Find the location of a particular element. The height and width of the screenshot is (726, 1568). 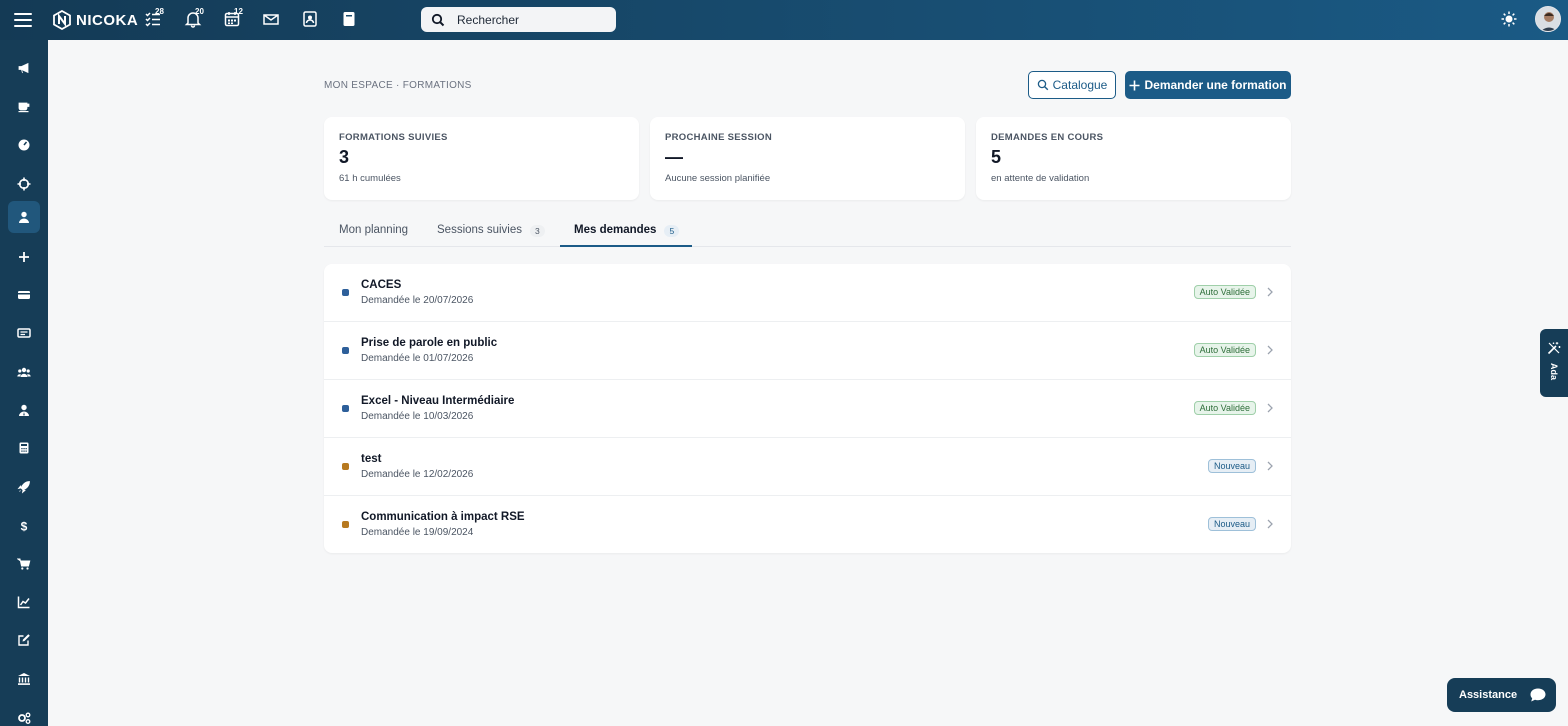

calculator-icon is located at coordinates (24, 448).